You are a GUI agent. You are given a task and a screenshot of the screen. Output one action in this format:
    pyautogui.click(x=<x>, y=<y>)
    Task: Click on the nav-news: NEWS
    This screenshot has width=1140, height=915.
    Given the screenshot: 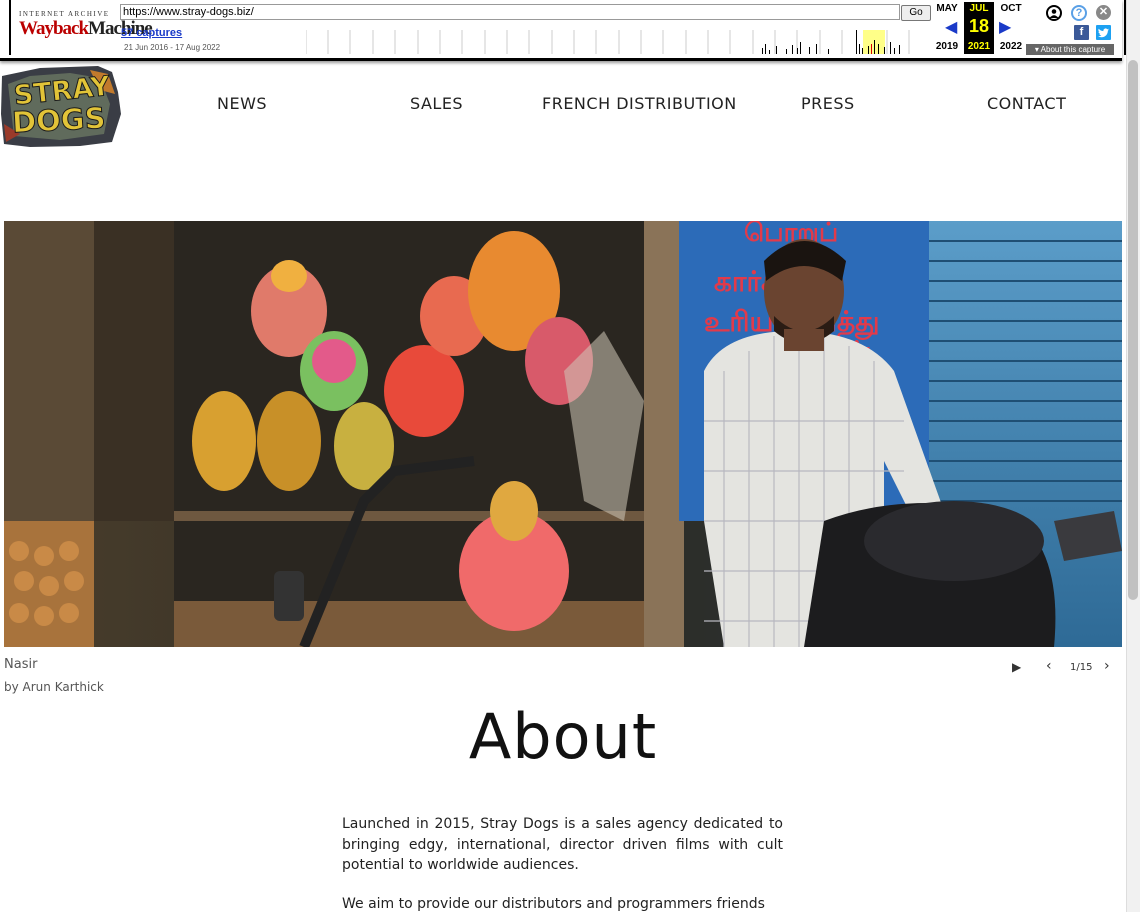 What is the action you would take?
    pyautogui.click(x=242, y=103)
    